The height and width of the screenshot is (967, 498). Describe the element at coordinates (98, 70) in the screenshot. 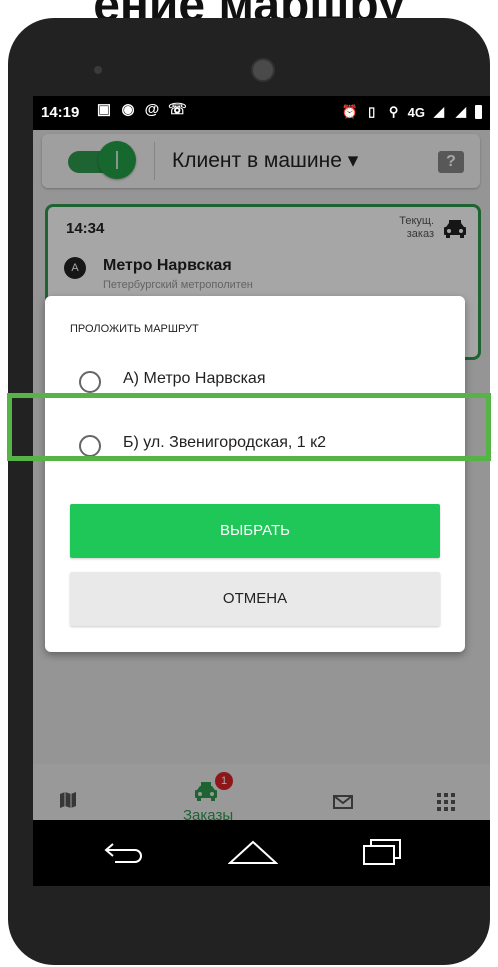

I see `earpiece-dot` at that location.